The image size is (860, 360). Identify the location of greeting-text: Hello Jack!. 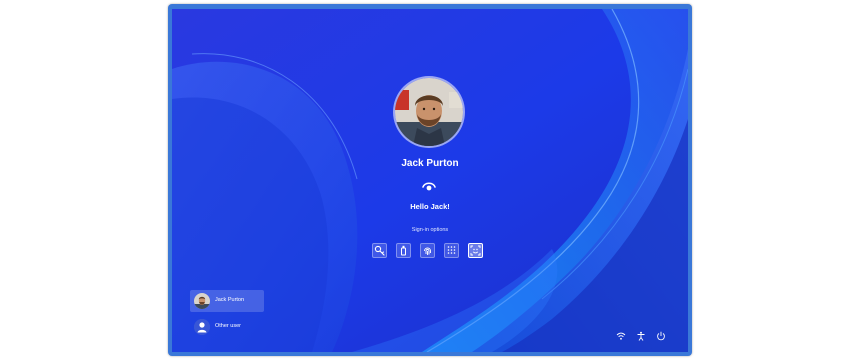
(430, 206).